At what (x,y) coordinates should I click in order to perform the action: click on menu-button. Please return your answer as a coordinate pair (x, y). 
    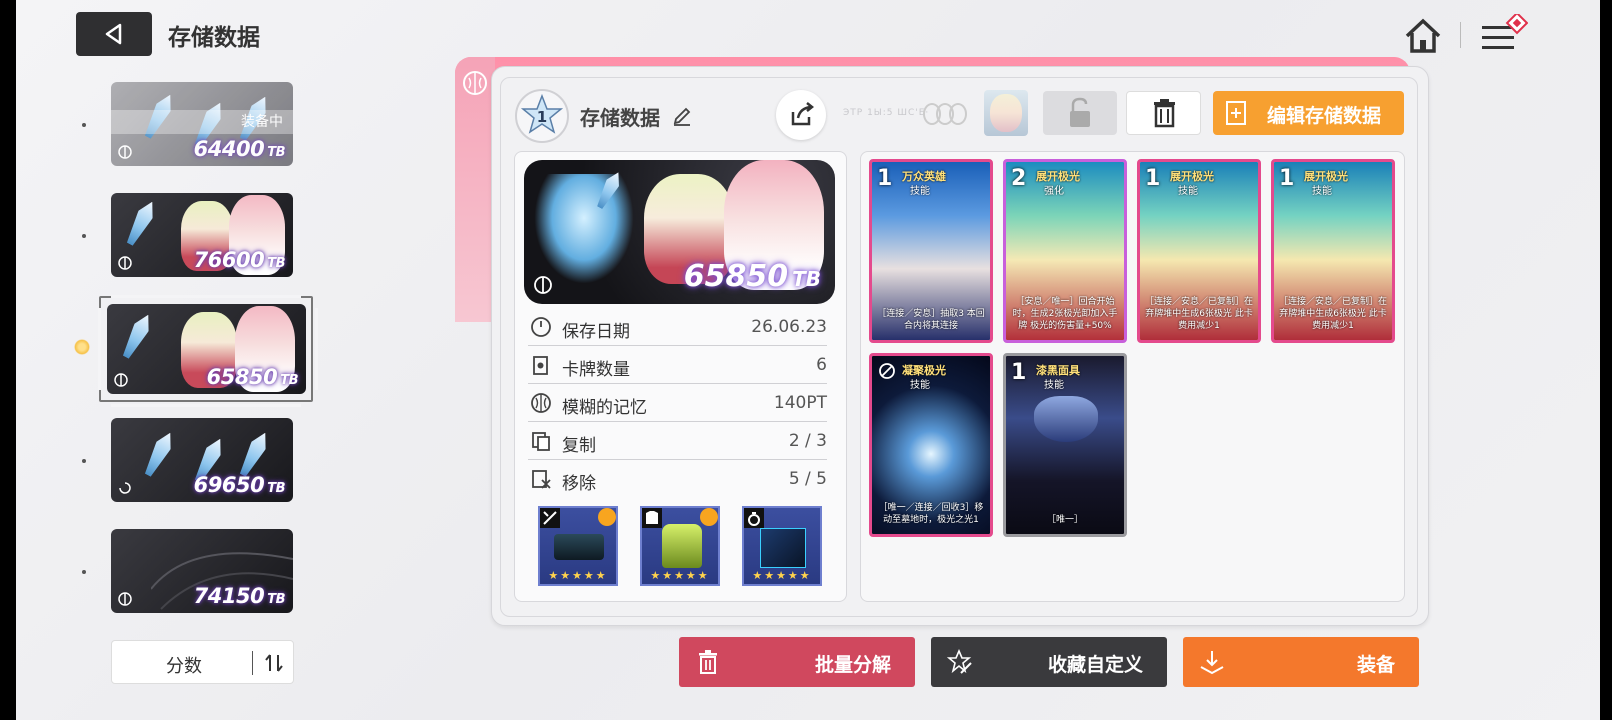
    Looking at the image, I should click on (1504, 34).